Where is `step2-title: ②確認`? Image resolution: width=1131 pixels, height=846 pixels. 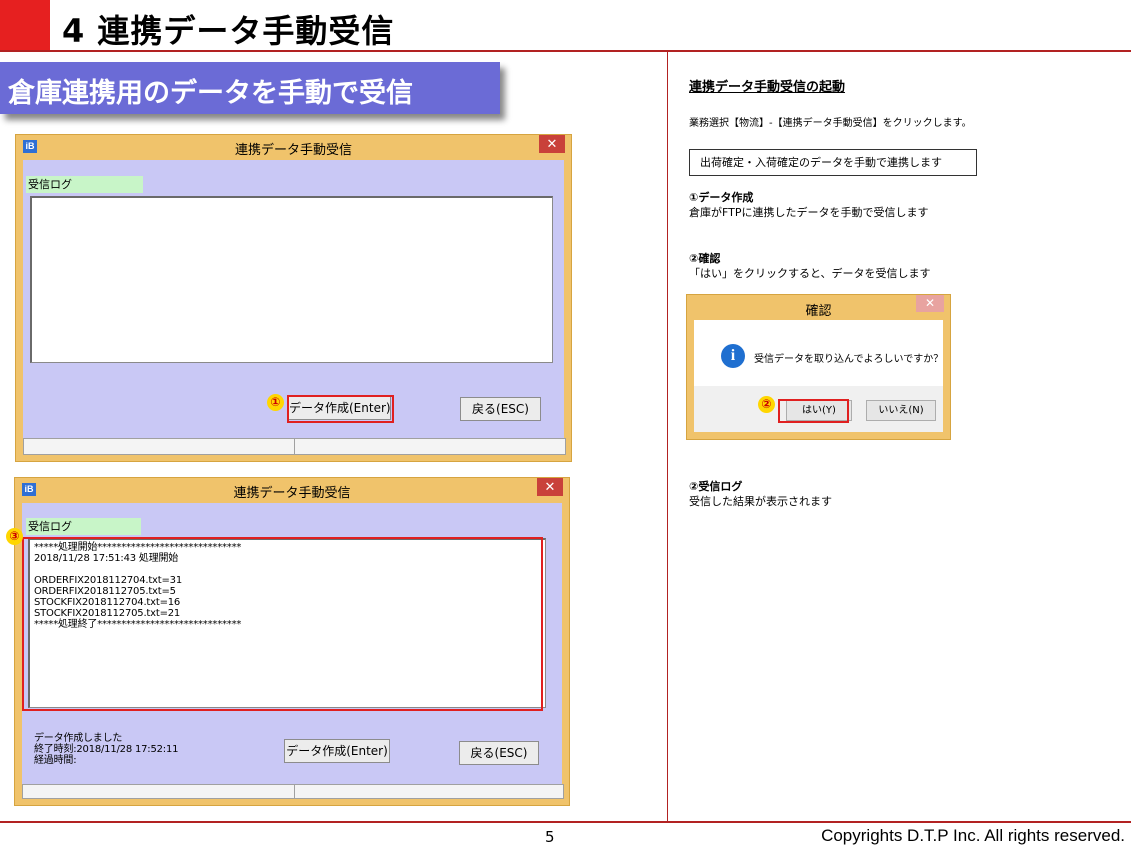 step2-title: ②確認 is located at coordinates (705, 258).